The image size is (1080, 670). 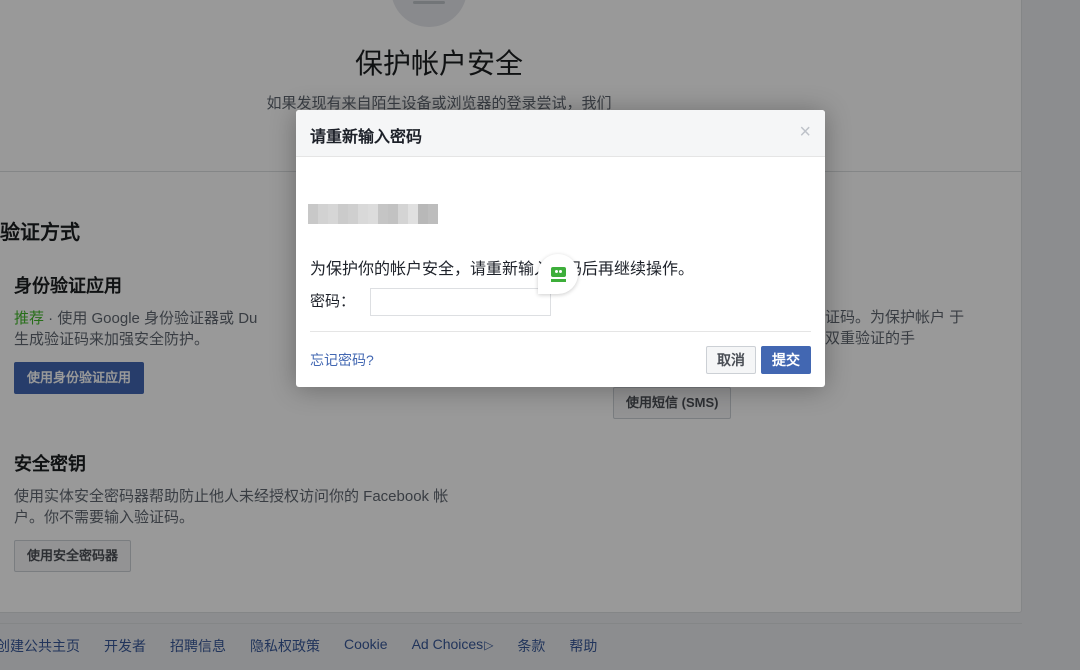 What do you see at coordinates (560, 331) in the screenshot?
I see `dialog-divider` at bounding box center [560, 331].